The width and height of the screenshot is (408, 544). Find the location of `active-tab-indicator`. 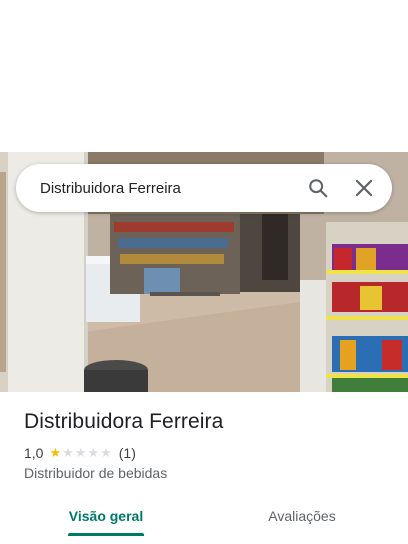

active-tab-indicator is located at coordinates (106, 534).